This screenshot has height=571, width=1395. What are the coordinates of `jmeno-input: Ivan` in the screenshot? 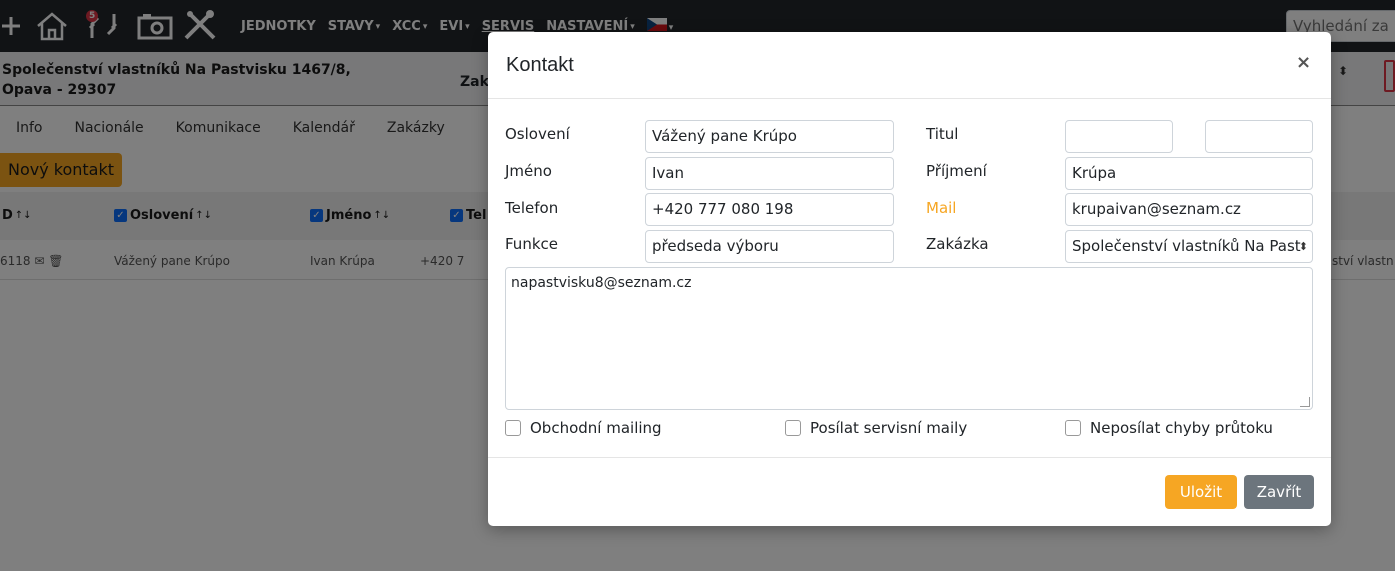 It's located at (769, 173).